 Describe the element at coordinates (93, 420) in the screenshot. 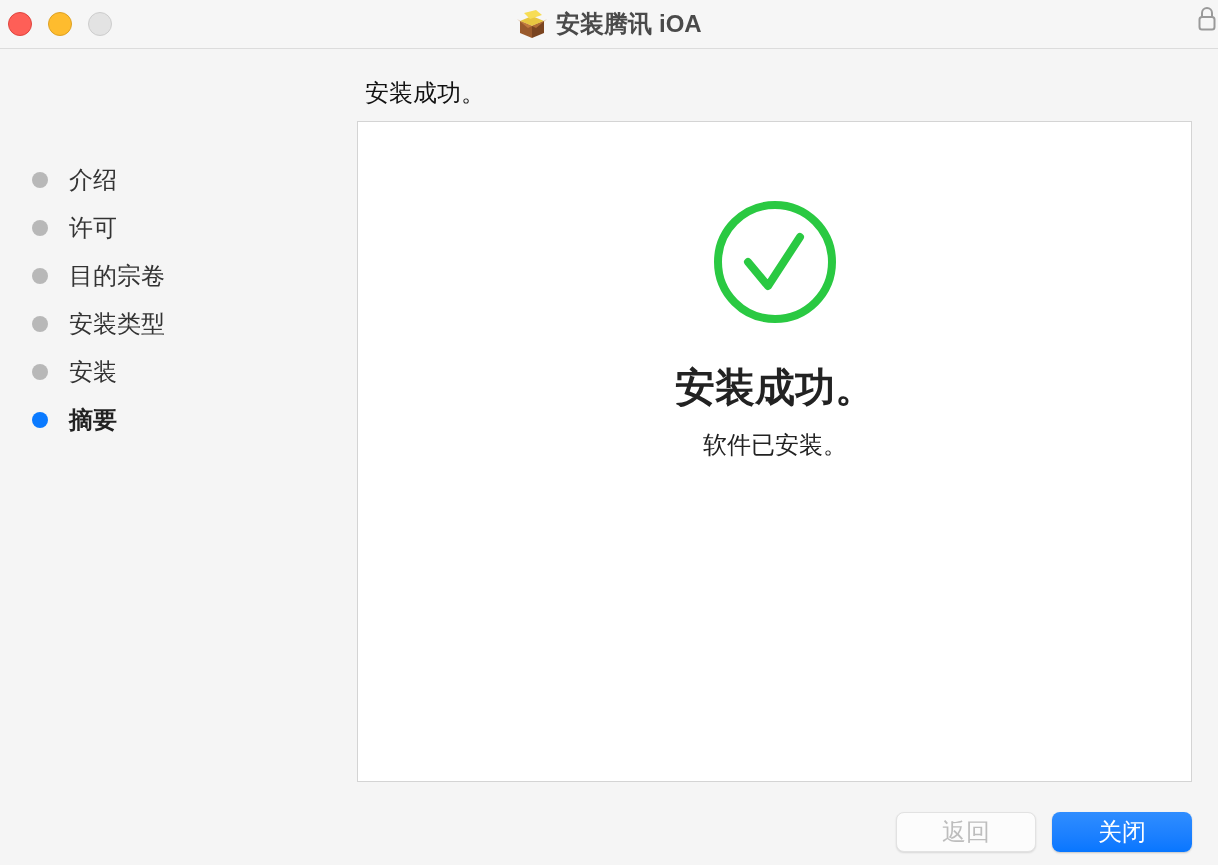

I see `step-label: 摘要` at that location.